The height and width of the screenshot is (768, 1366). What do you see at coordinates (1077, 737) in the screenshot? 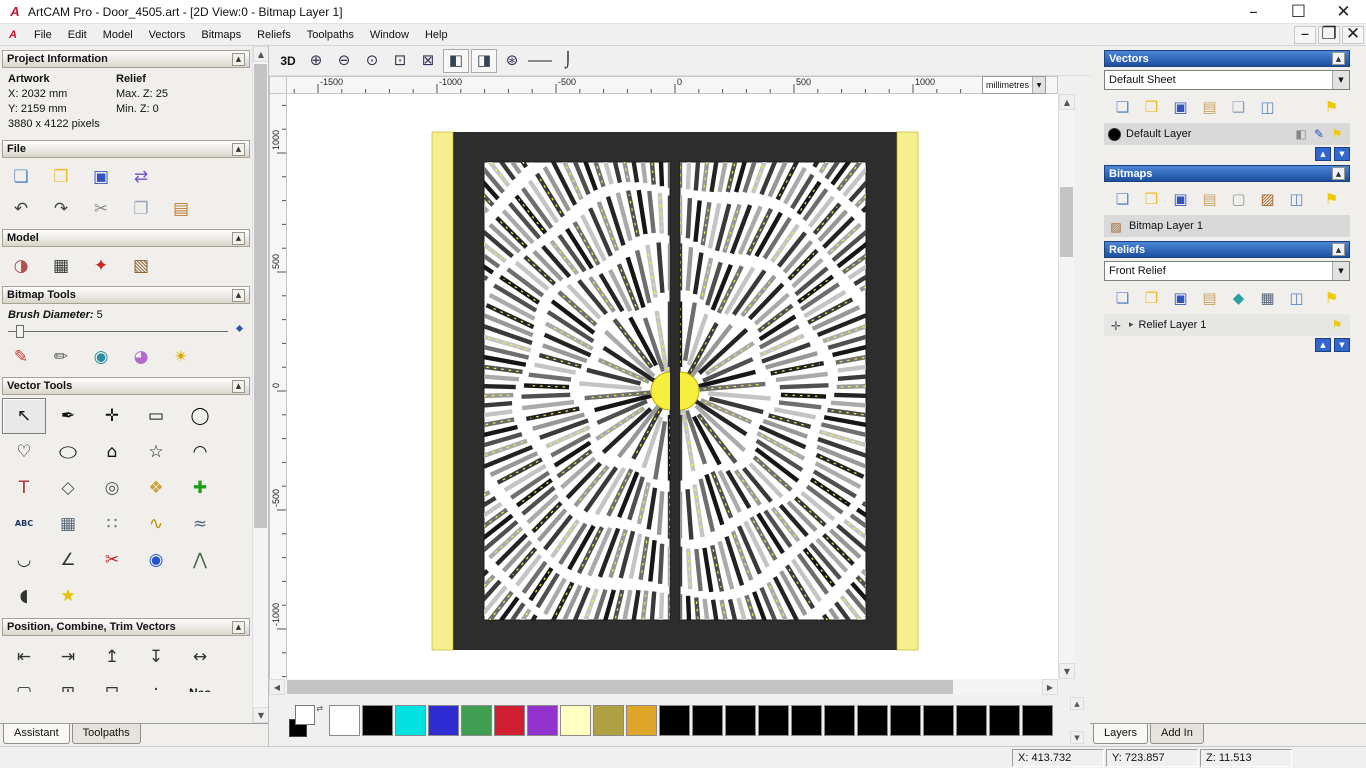
I see `palette-down-icon: ▼` at bounding box center [1077, 737].